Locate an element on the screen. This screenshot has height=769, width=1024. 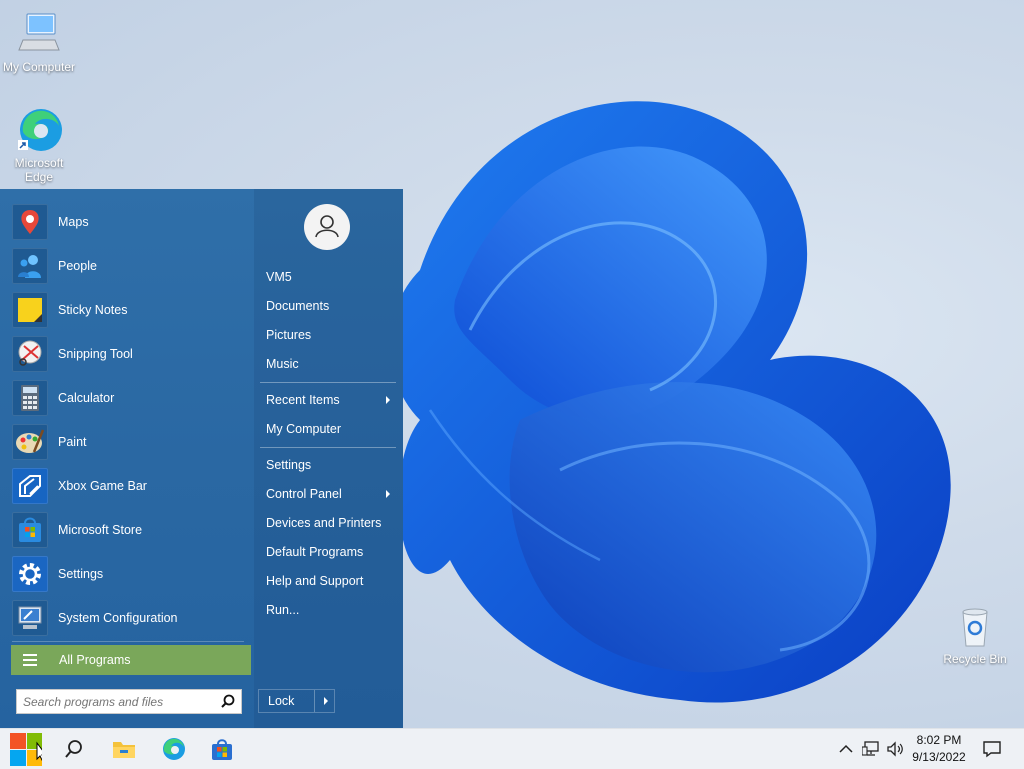
app-label: Sticky Notes is located at coordinates (93, 310).